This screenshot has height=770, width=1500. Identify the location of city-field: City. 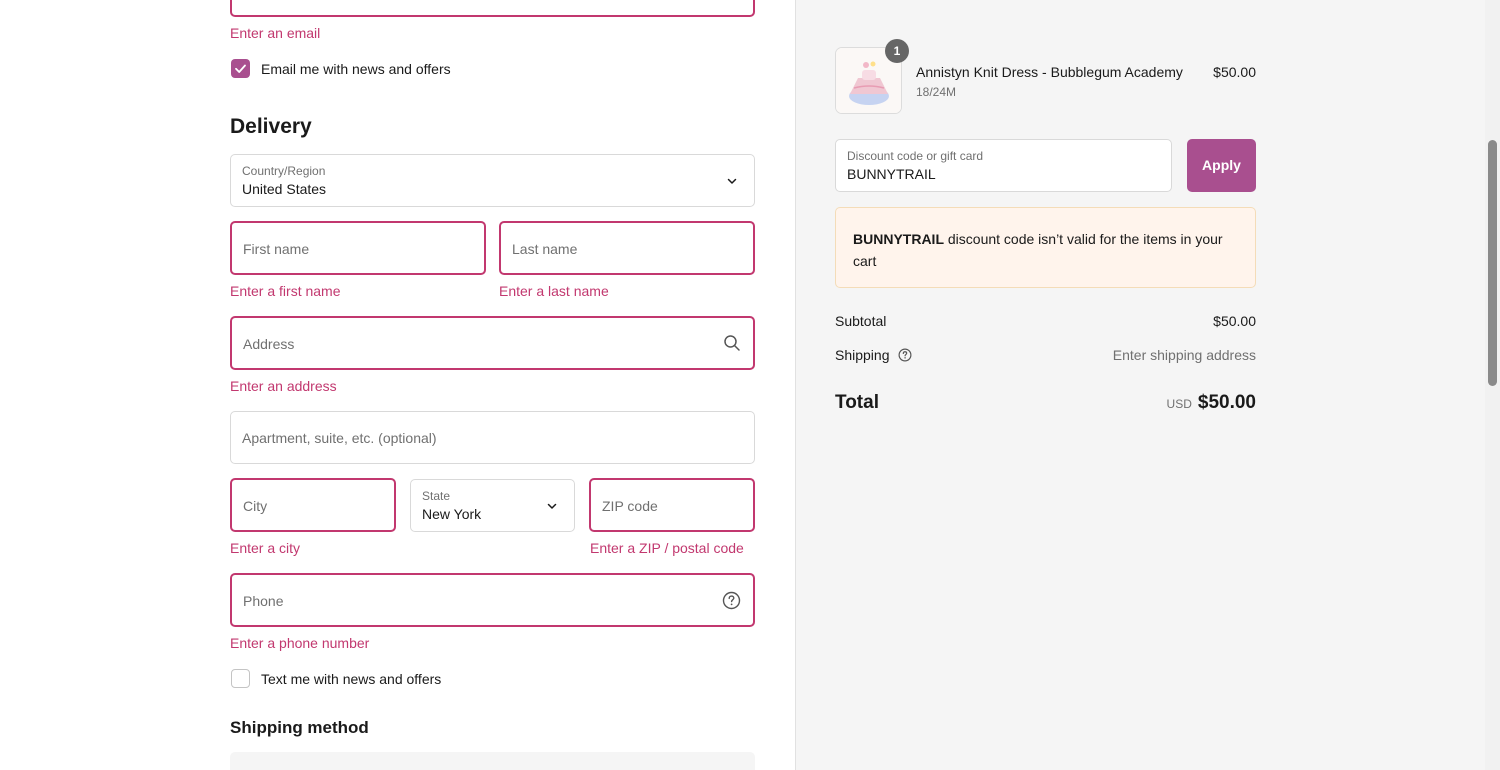
(313, 505).